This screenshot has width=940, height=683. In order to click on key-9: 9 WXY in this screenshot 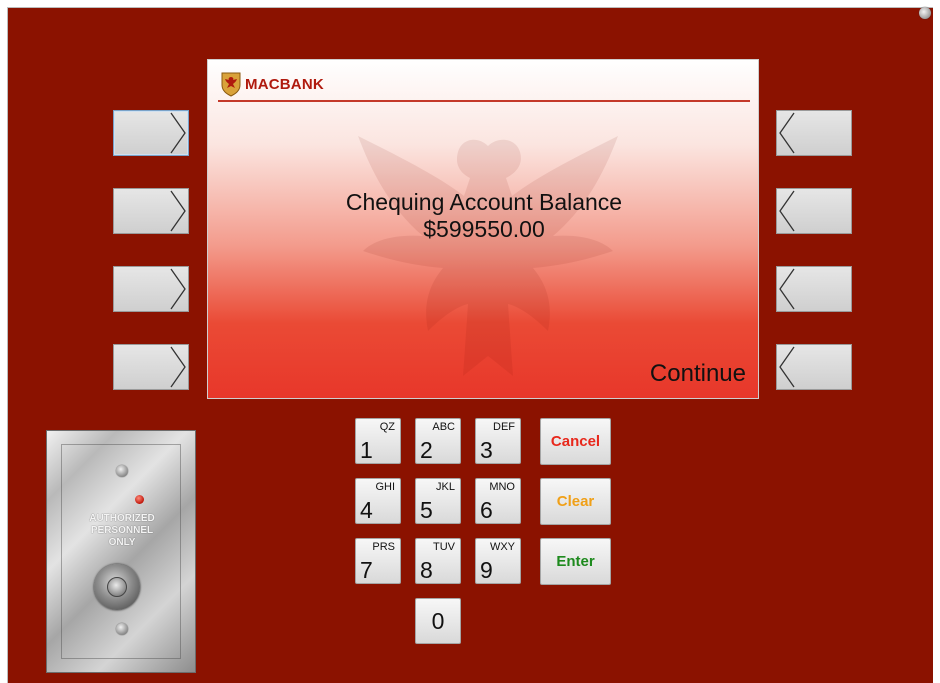, I will do `click(498, 561)`.